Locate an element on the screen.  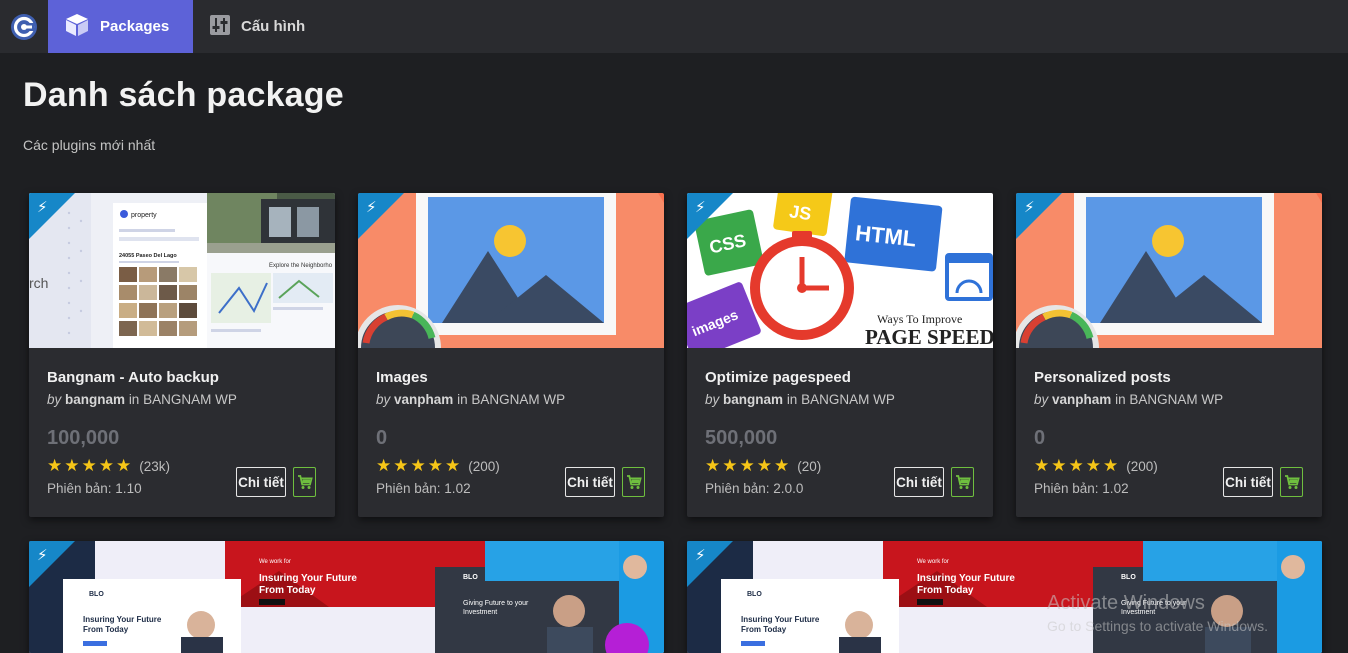
rating-count: (23k) is located at coordinates (154, 466).